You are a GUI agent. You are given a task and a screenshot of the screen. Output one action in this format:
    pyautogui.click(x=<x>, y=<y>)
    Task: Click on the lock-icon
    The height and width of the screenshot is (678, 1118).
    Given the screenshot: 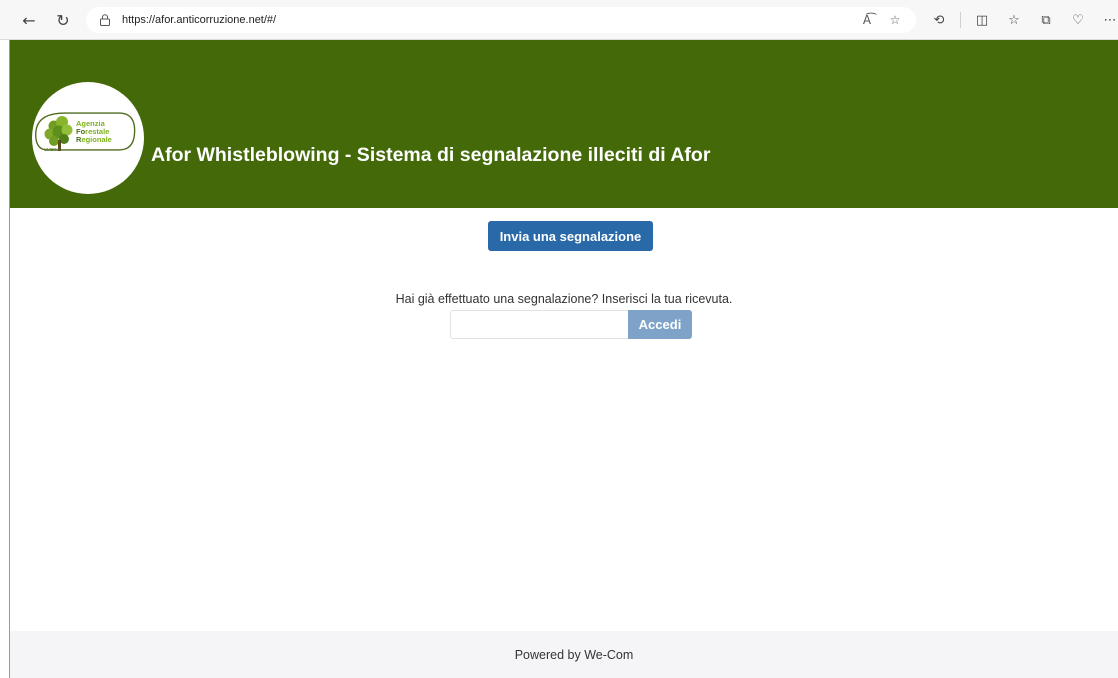 What is the action you would take?
    pyautogui.click(x=105, y=20)
    